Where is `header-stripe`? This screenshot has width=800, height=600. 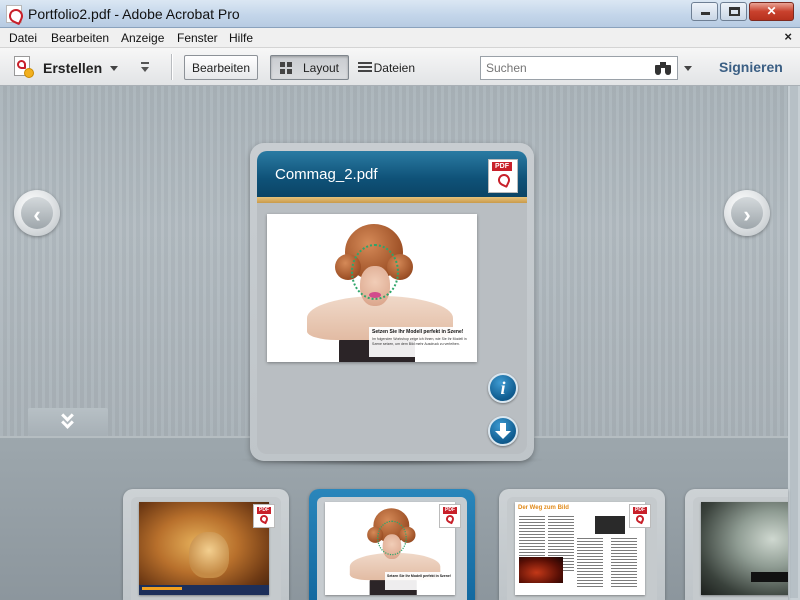 header-stripe is located at coordinates (392, 200).